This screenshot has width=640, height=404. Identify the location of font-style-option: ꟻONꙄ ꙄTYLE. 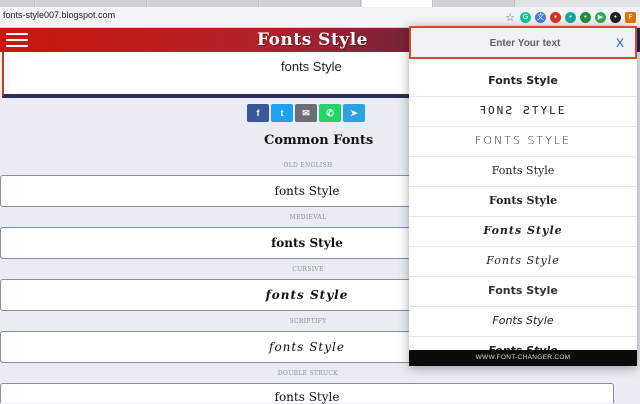
(523, 111).